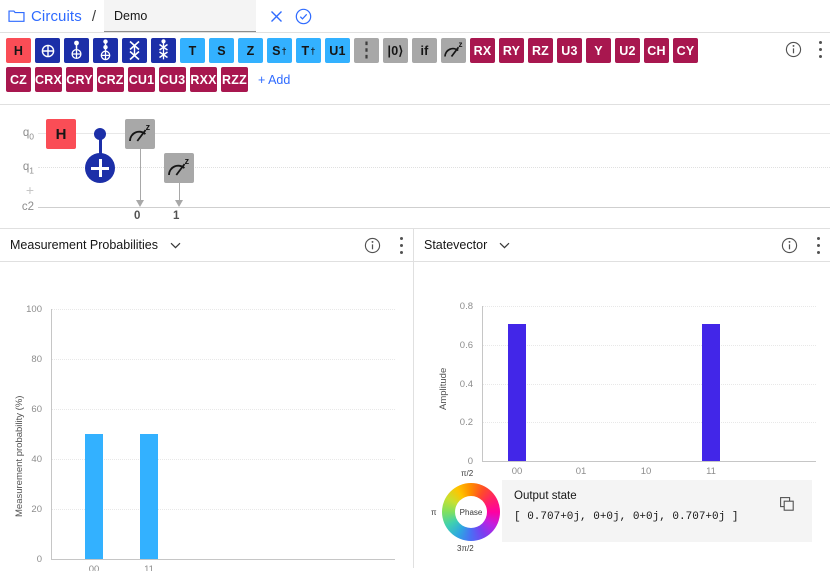 This screenshot has width=830, height=571. What do you see at coordinates (545, 496) in the screenshot?
I see `output-state-title: Output state` at bounding box center [545, 496].